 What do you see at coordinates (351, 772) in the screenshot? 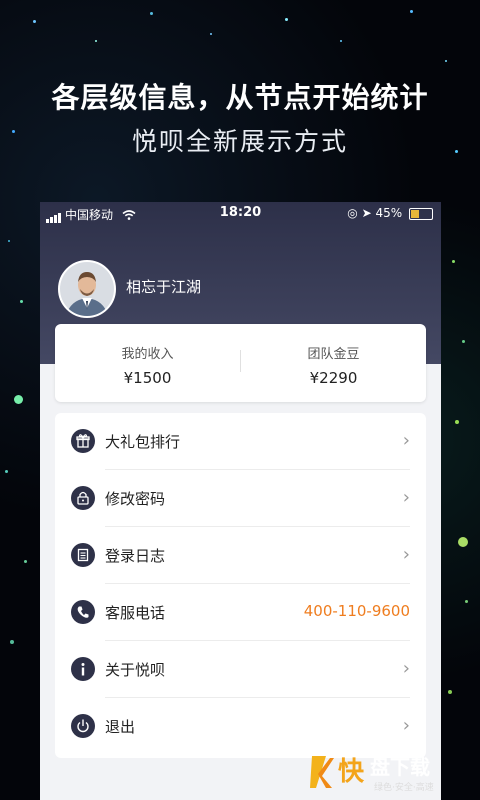
I see `watermark-char: 快` at bounding box center [351, 772].